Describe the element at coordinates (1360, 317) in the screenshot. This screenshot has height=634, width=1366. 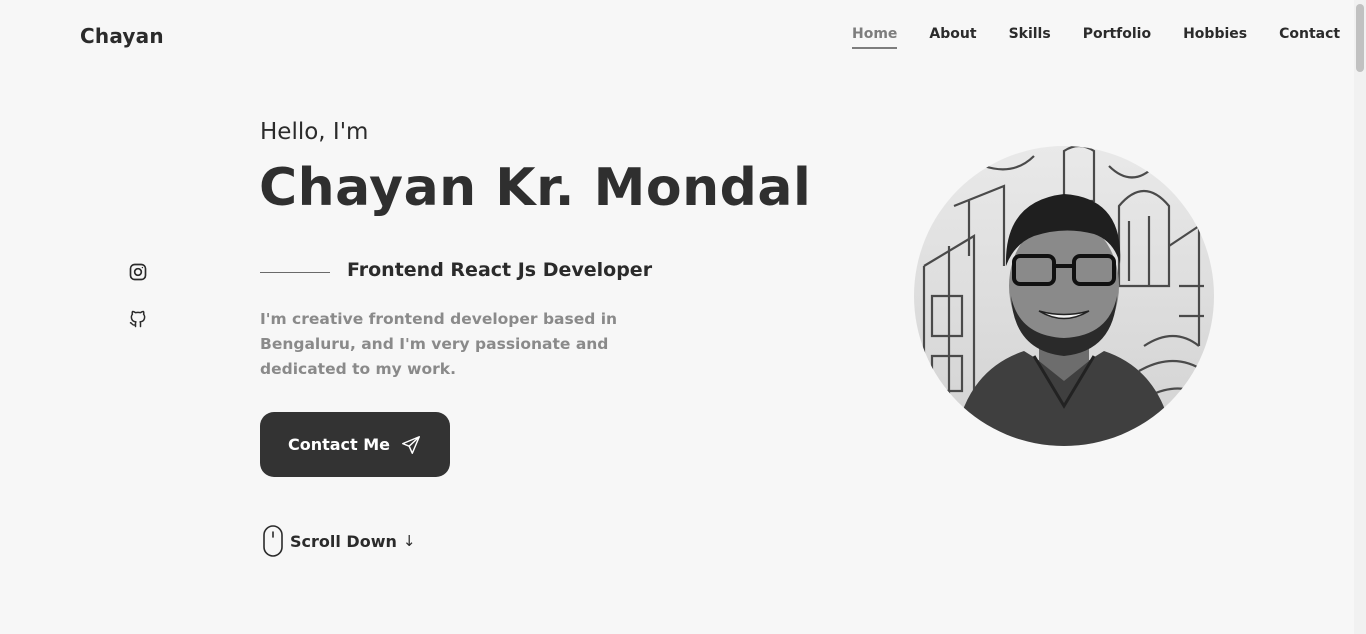
I see `page-scrollbar` at that location.